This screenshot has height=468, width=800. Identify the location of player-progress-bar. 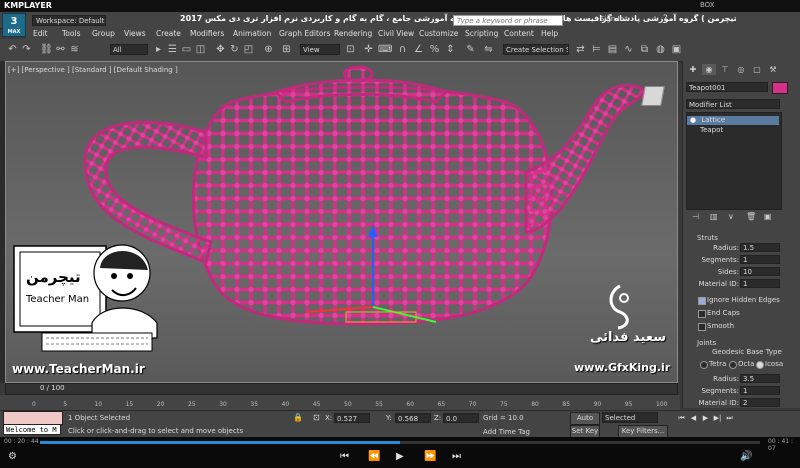
(400, 442).